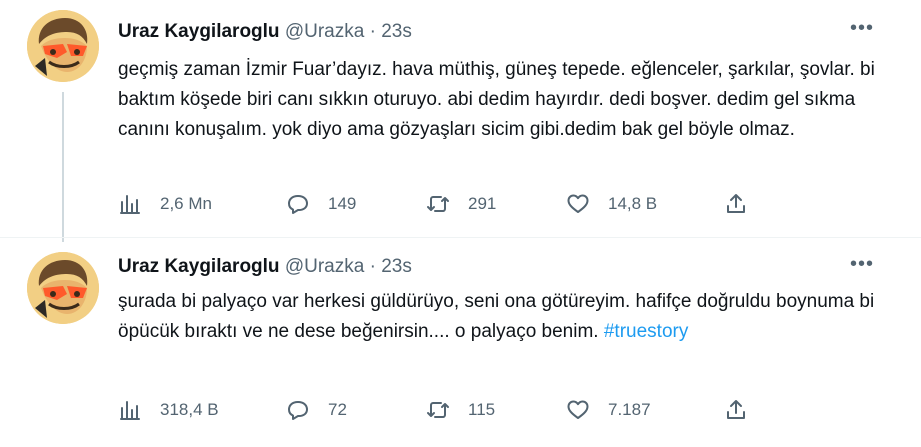 The image size is (921, 447). I want to click on like-button: 14,8 B, so click(611, 204).